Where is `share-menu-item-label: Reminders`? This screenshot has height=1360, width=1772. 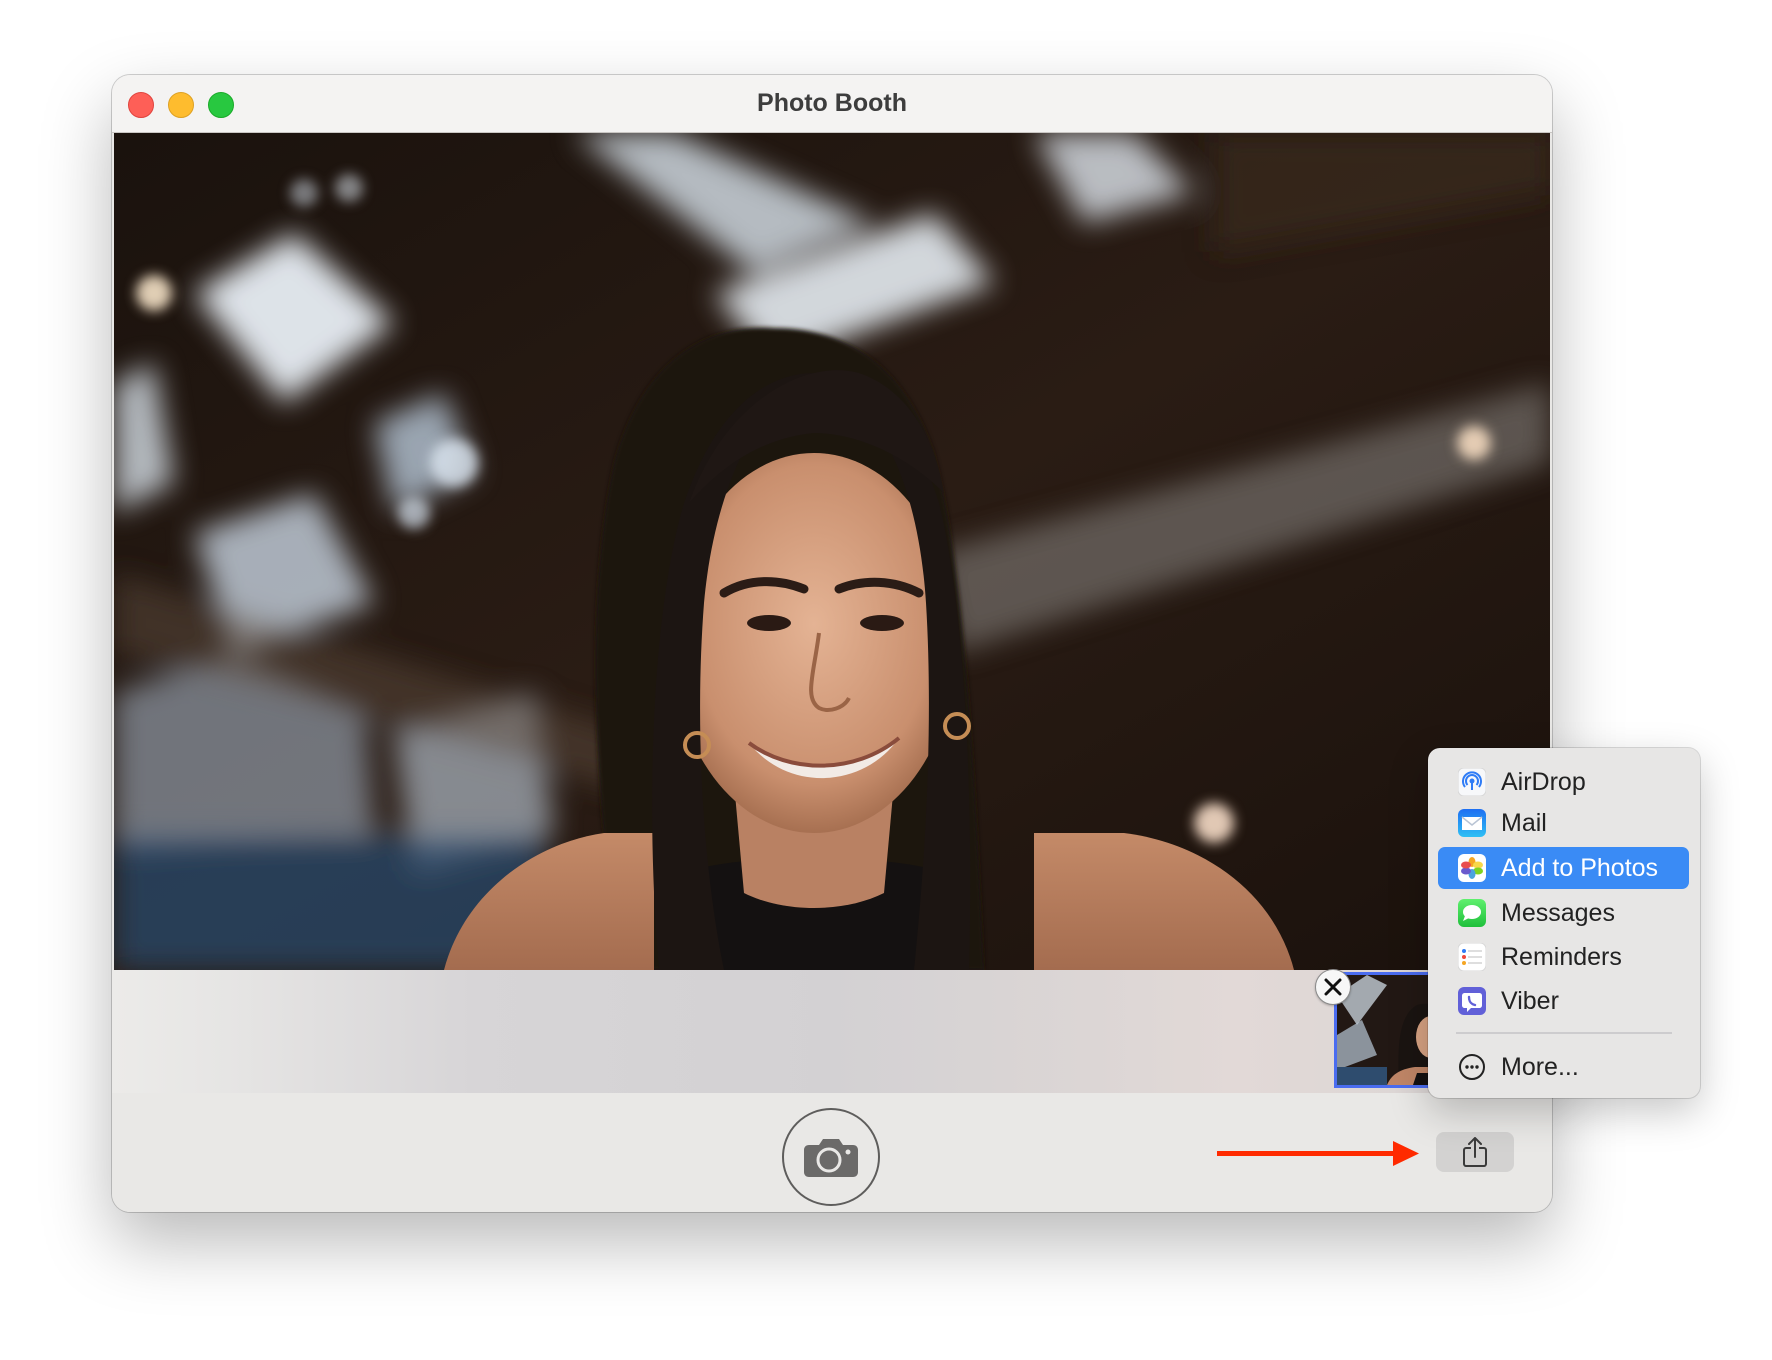
share-menu-item-label: Reminders is located at coordinates (1561, 957).